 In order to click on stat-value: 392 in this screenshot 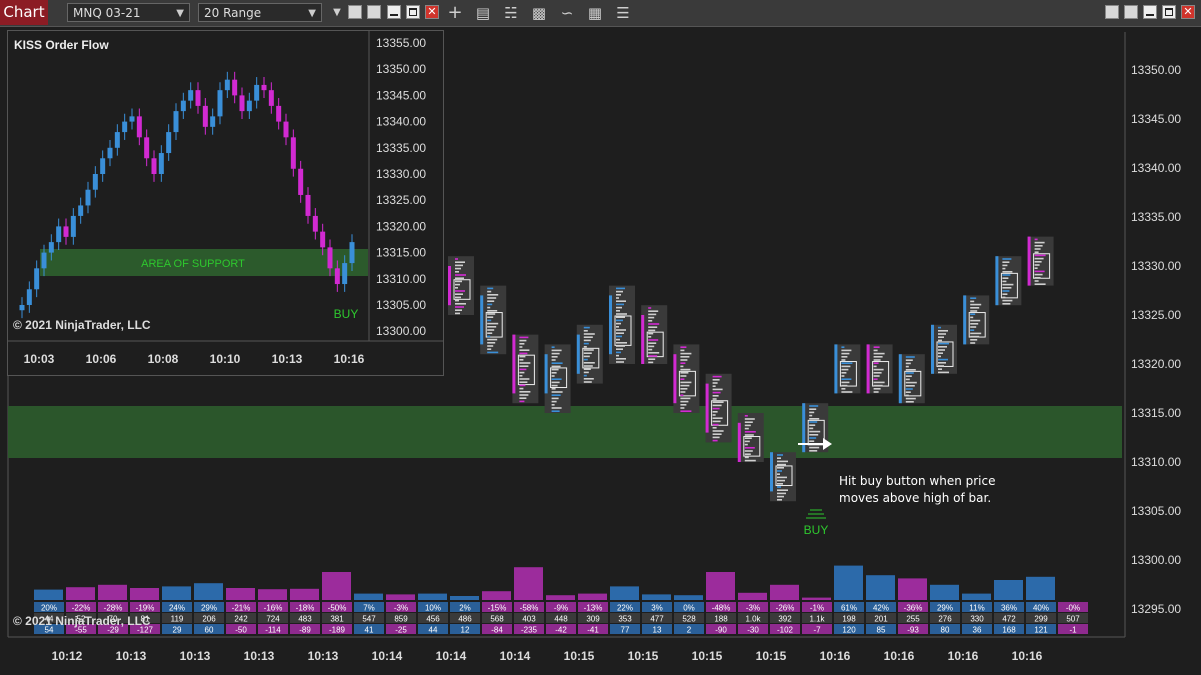, I will do `click(785, 619)`.